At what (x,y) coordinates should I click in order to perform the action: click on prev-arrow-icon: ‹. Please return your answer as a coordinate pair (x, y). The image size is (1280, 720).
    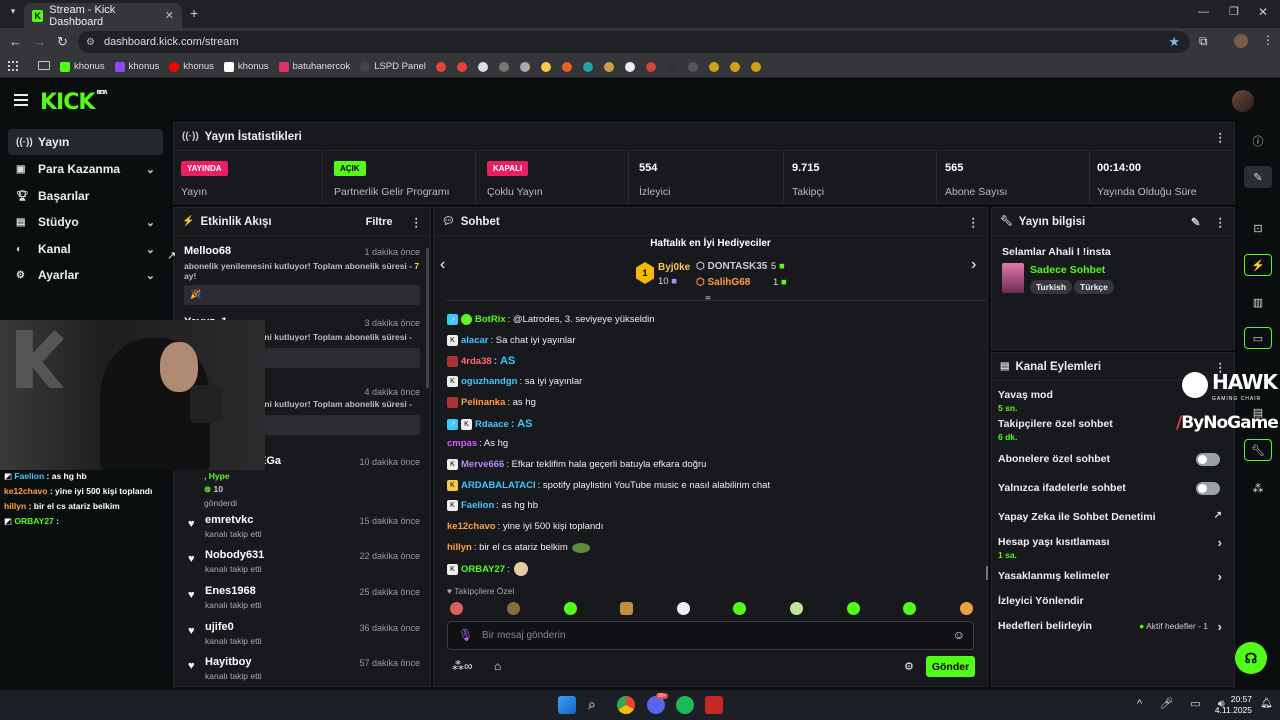
    Looking at the image, I should click on (442, 265).